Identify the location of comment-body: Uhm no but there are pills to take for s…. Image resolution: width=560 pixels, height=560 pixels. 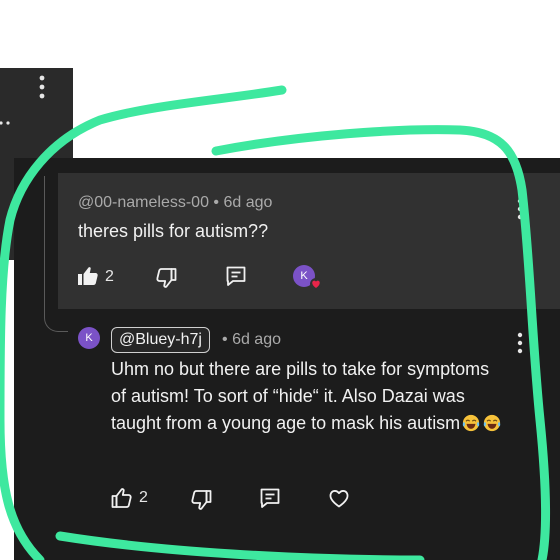
(310, 396).